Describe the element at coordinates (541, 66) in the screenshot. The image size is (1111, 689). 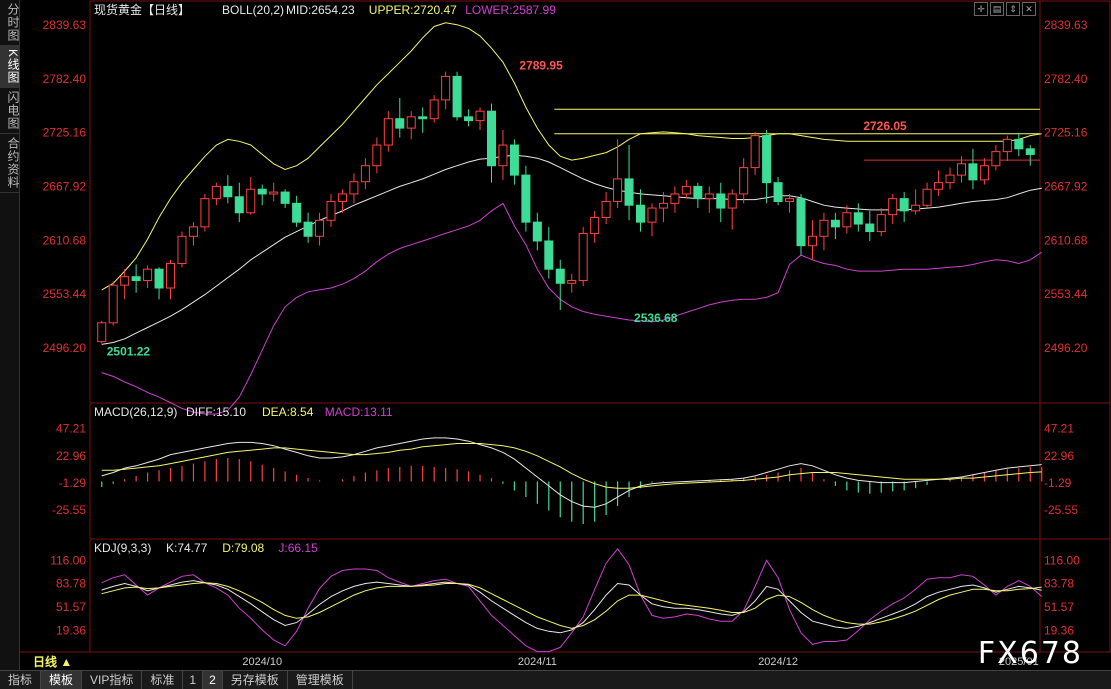
I see `price-annotation: 2789.95` at that location.